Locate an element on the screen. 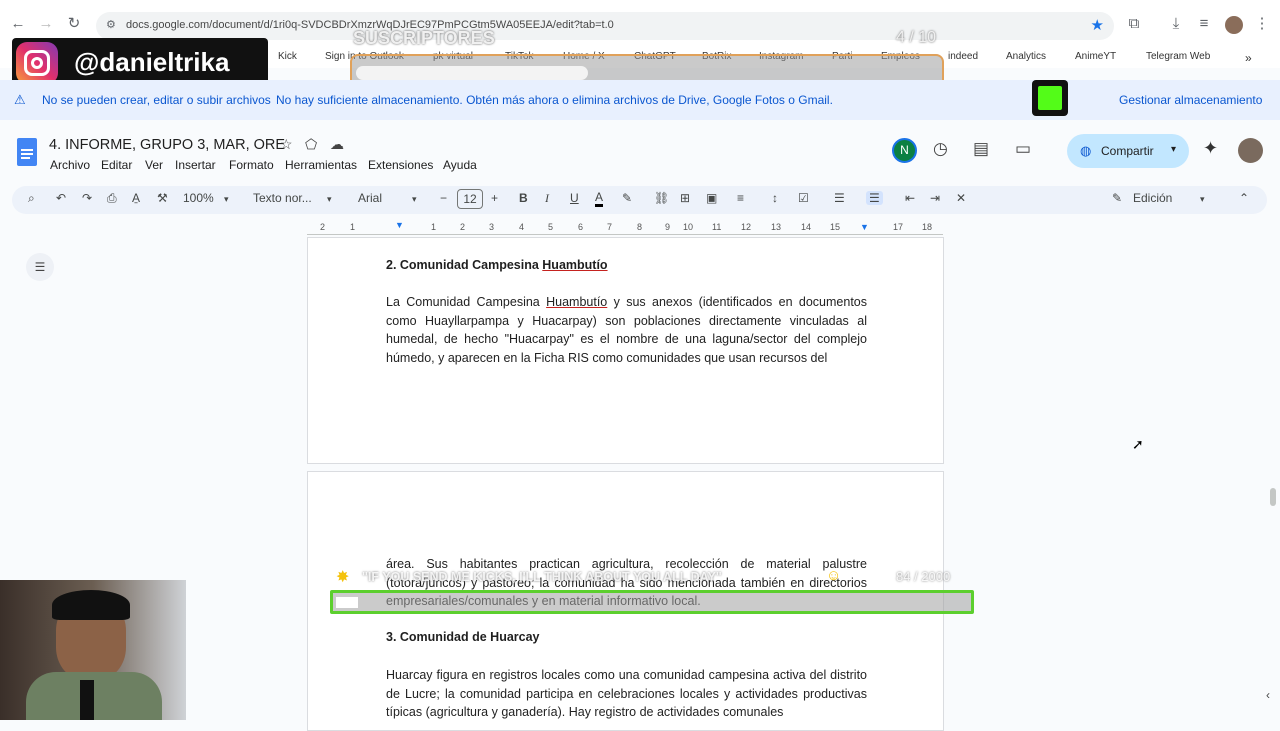 The image size is (1280, 731). instagram-icon is located at coordinates (37, 63).